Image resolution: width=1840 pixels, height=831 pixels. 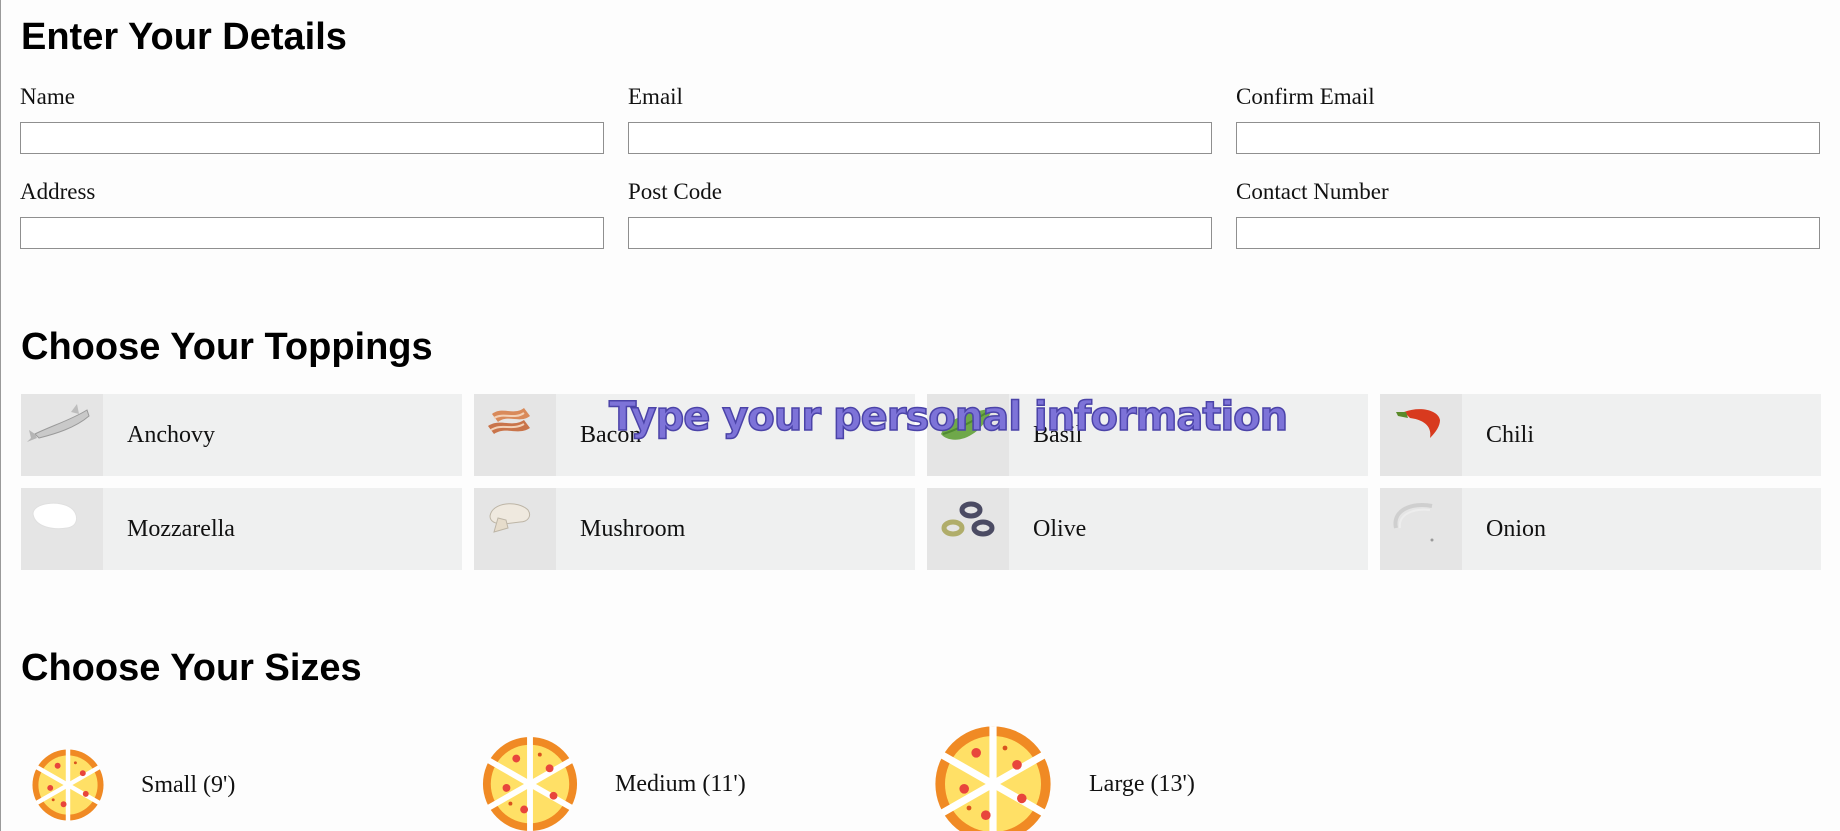 I want to click on size-medium: Medium (11'), so click(x=613, y=783).